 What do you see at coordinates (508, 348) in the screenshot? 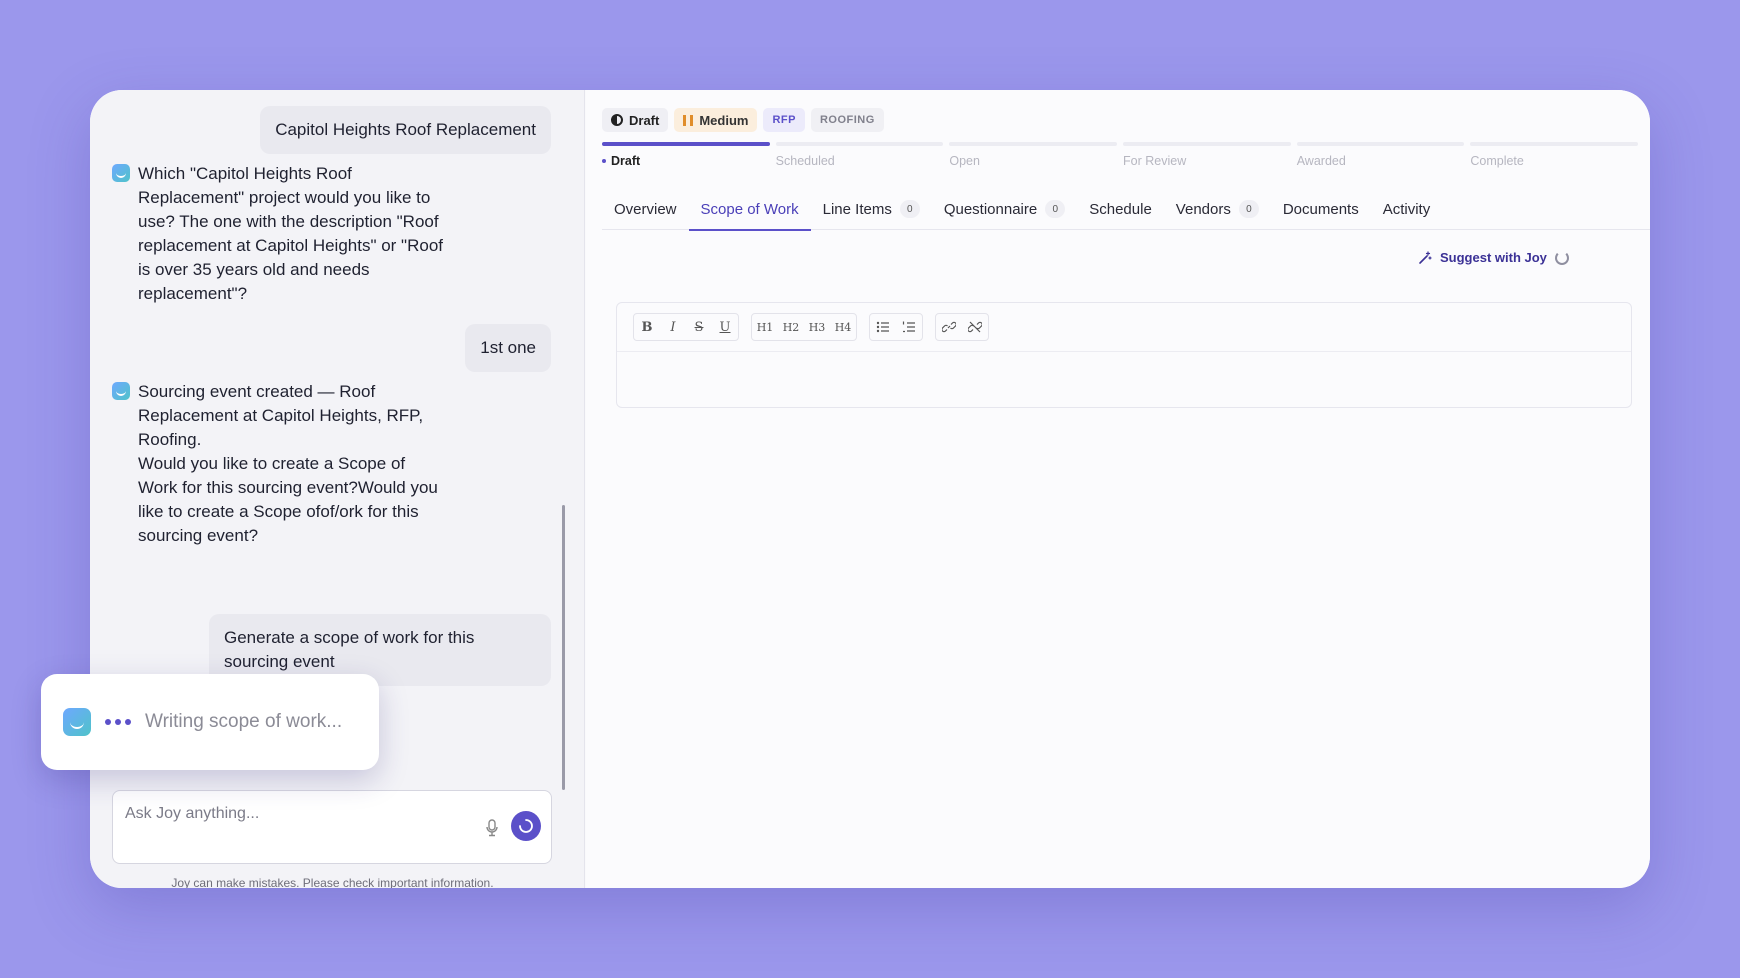
I see `user-message: 1st one` at bounding box center [508, 348].